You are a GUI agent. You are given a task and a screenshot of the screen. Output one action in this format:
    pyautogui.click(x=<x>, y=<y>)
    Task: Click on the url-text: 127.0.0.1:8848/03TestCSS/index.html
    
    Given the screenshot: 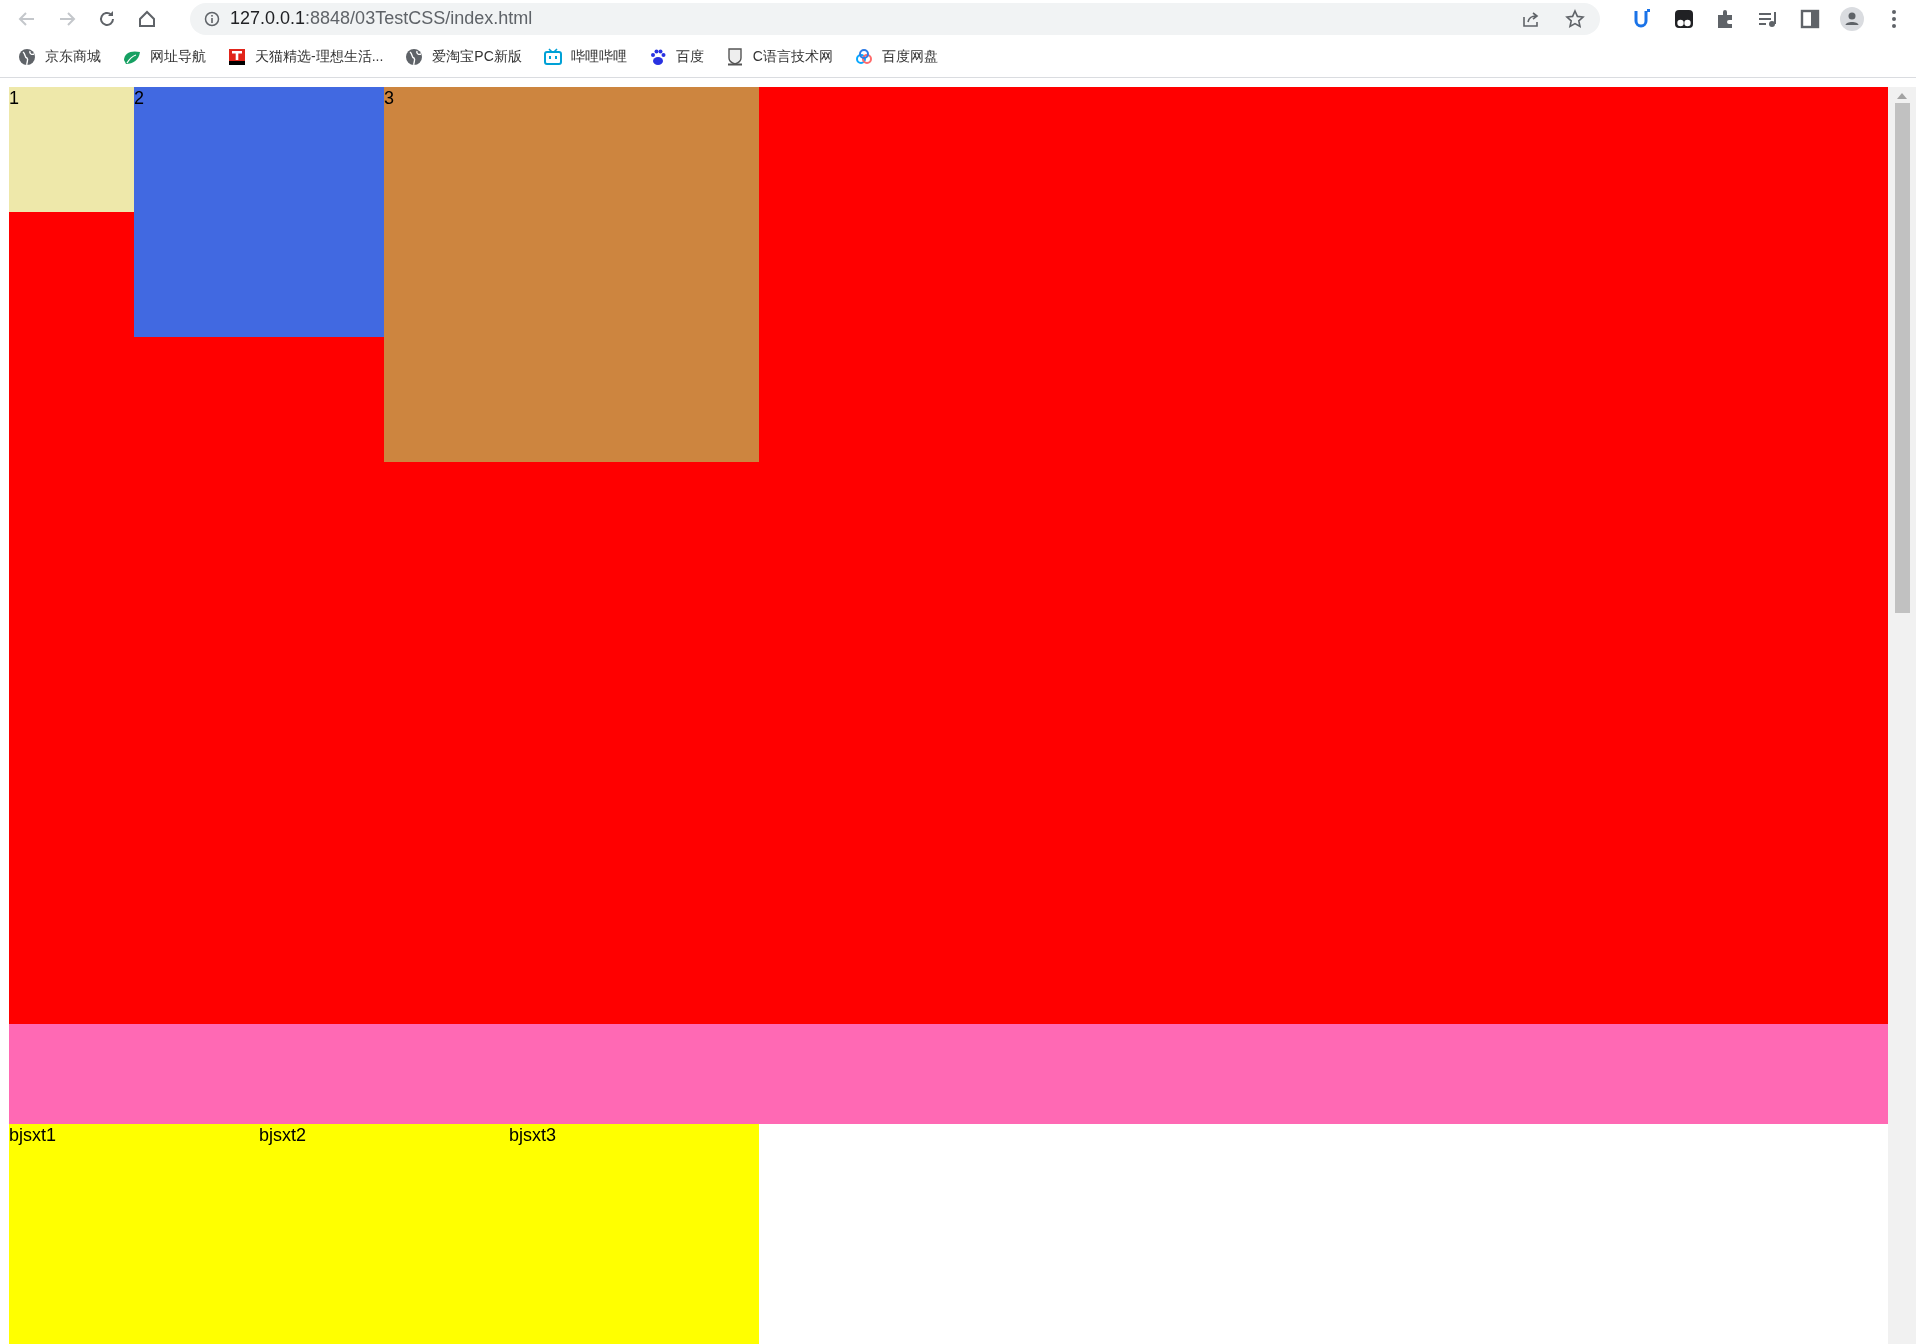 What is the action you would take?
    pyautogui.click(x=381, y=18)
    